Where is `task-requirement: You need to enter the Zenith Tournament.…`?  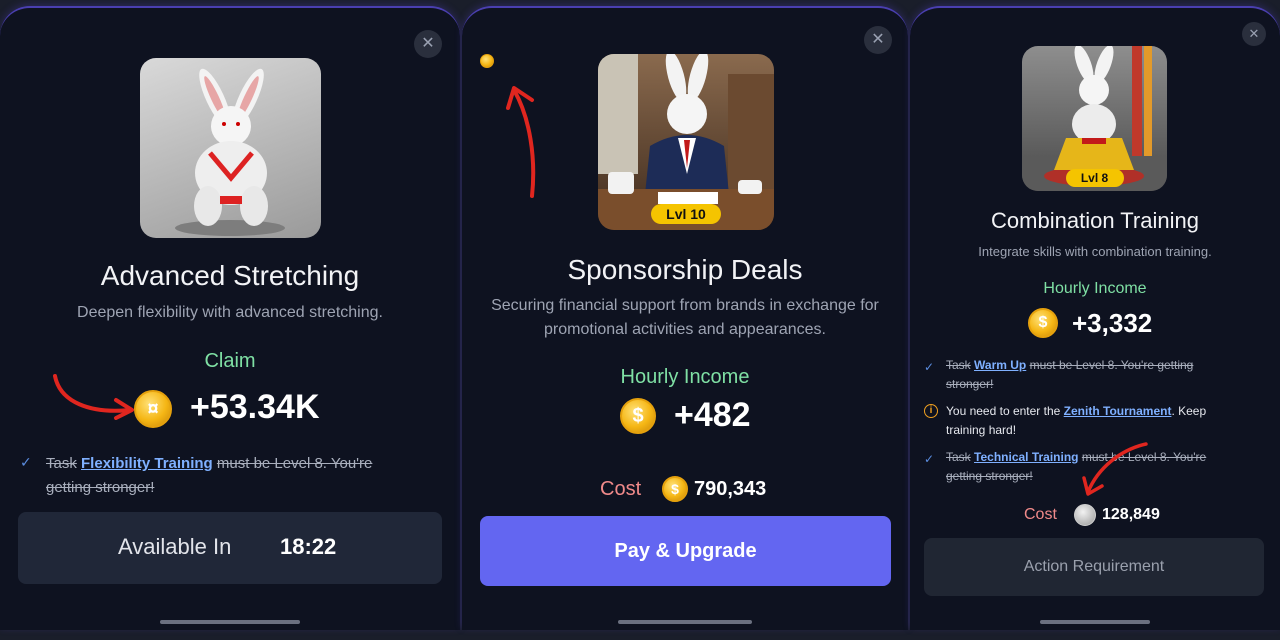 task-requirement: You need to enter the Zenith Tournament.… is located at coordinates (1096, 421).